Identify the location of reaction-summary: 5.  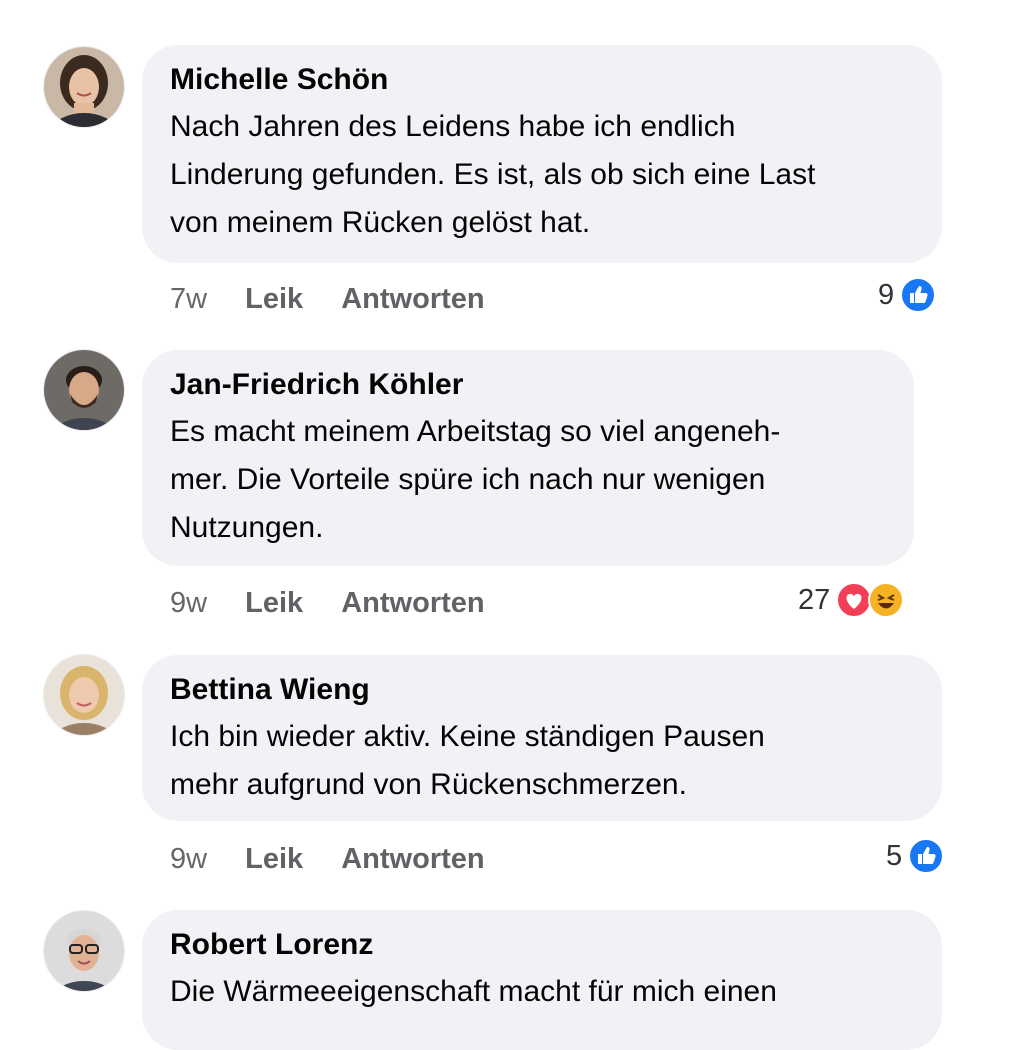
(915, 856).